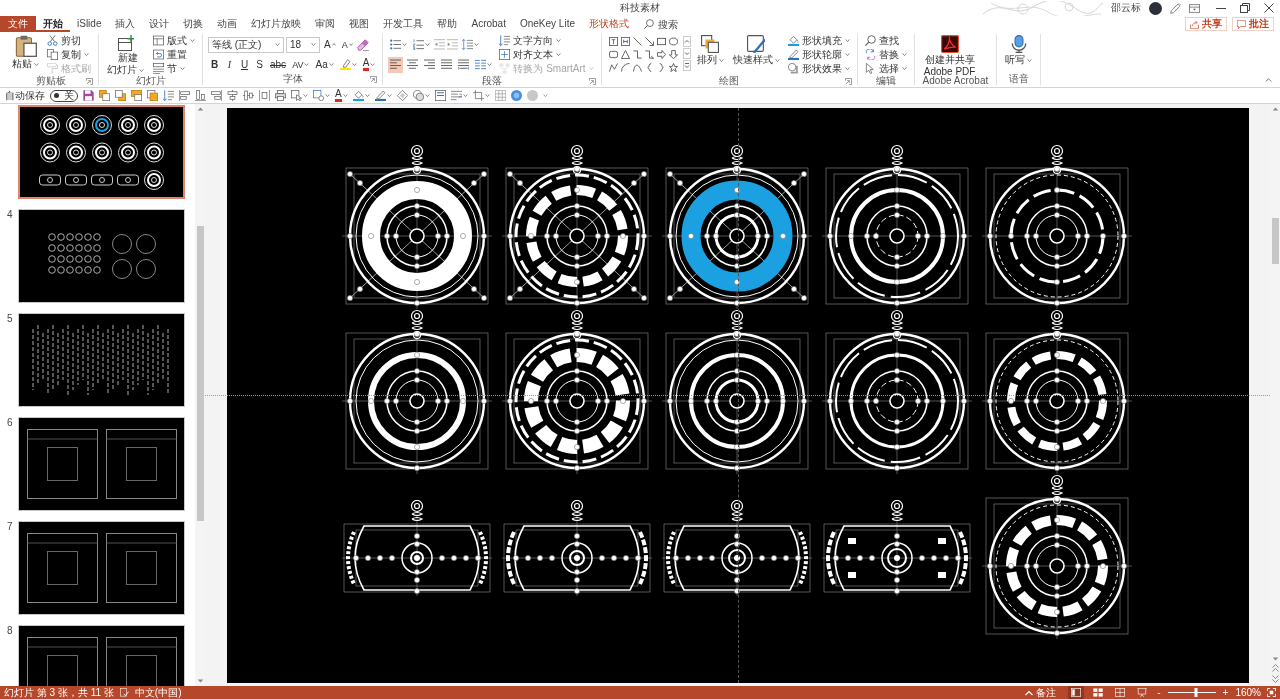 Image resolution: width=1280 pixels, height=699 pixels. What do you see at coordinates (296, 95) in the screenshot?
I see `shape-select-icon` at bounding box center [296, 95].